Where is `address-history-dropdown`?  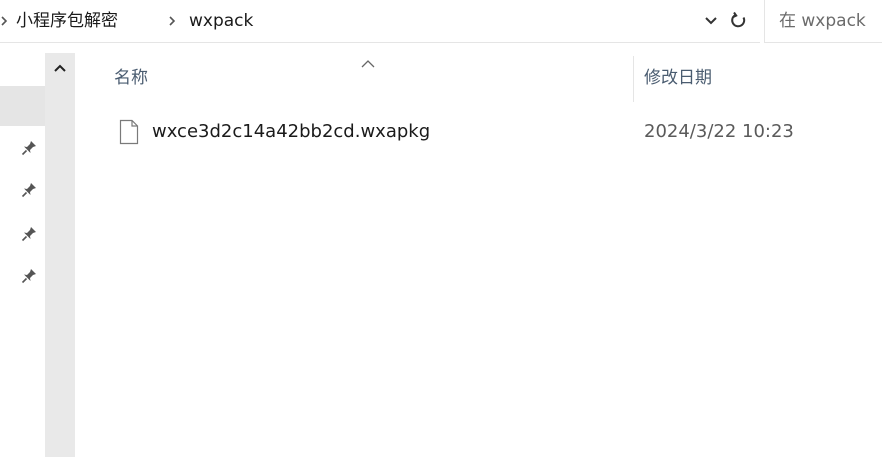
address-history-dropdown is located at coordinates (711, 21).